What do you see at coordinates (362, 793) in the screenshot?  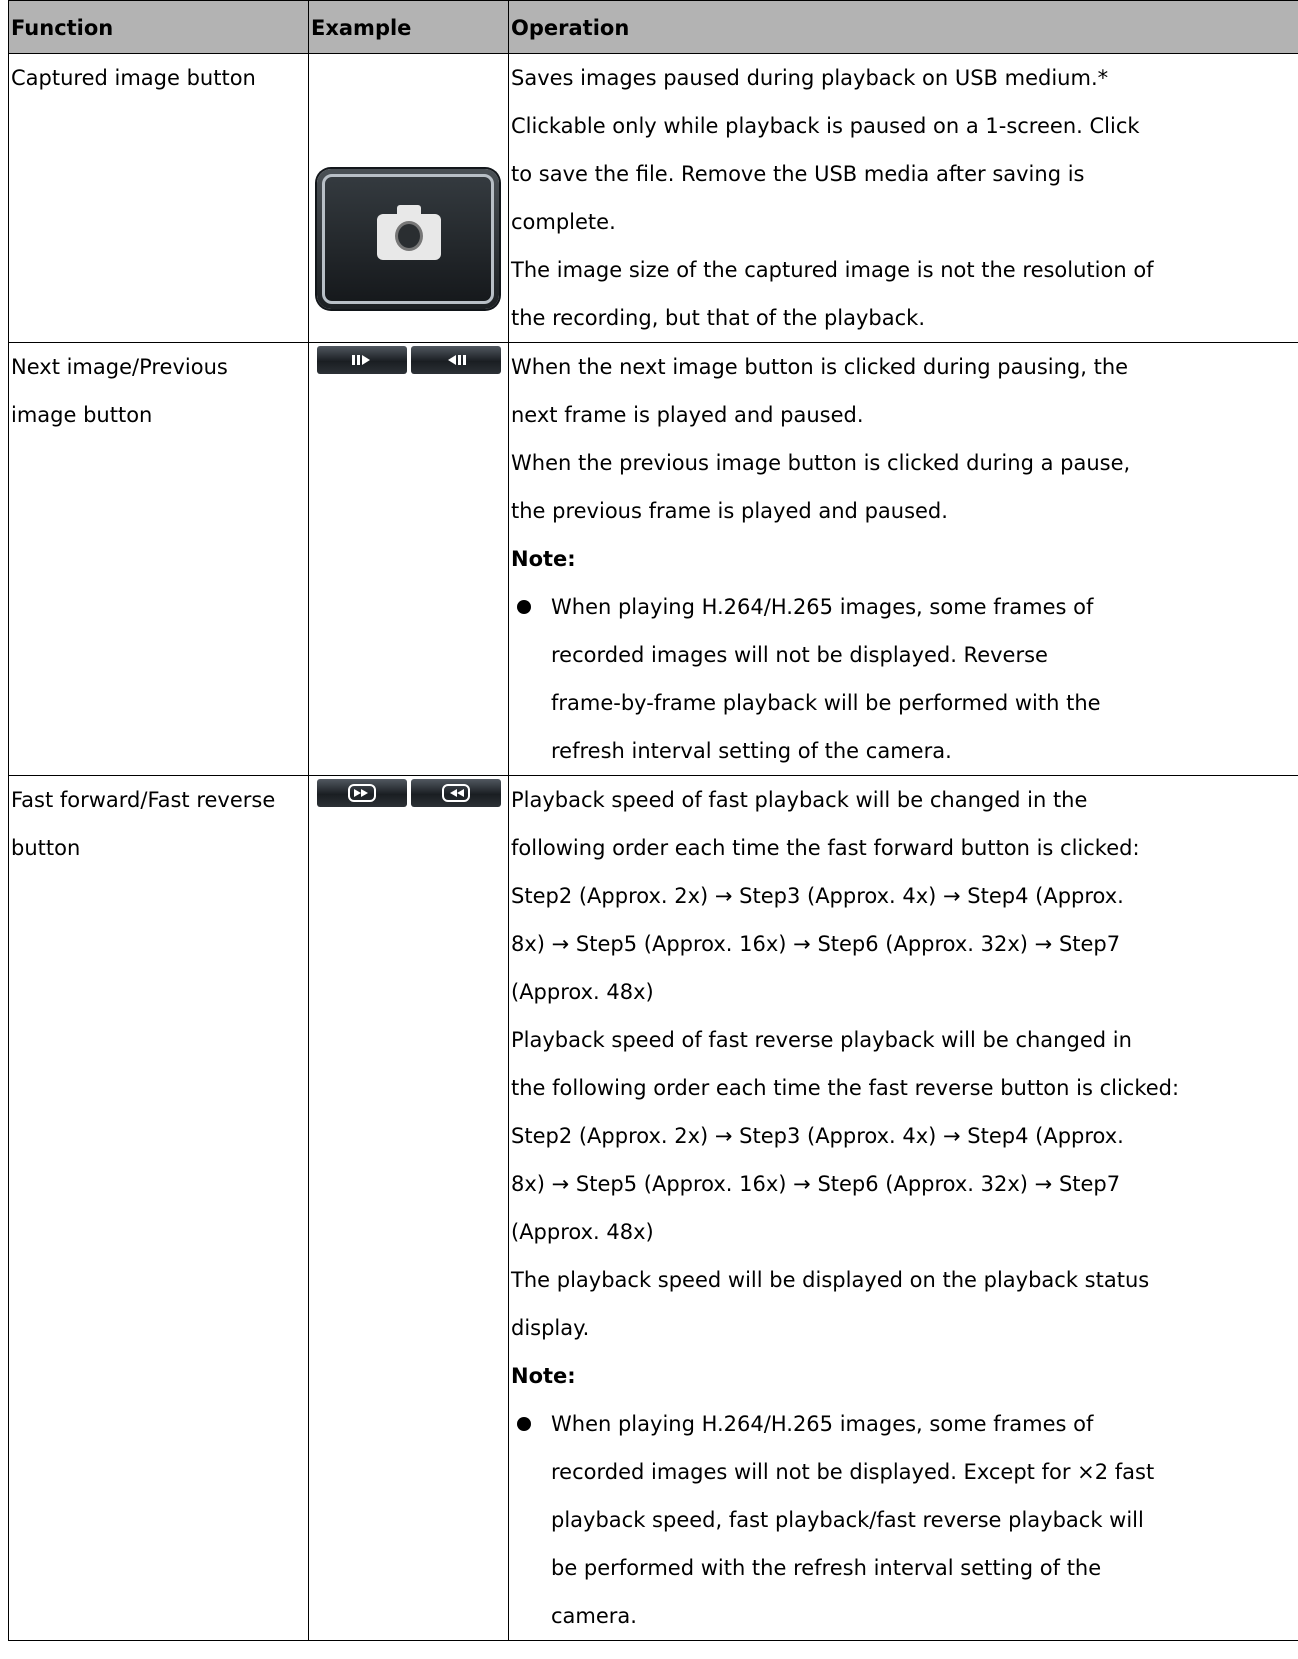 I see `fast-forward-icon` at bounding box center [362, 793].